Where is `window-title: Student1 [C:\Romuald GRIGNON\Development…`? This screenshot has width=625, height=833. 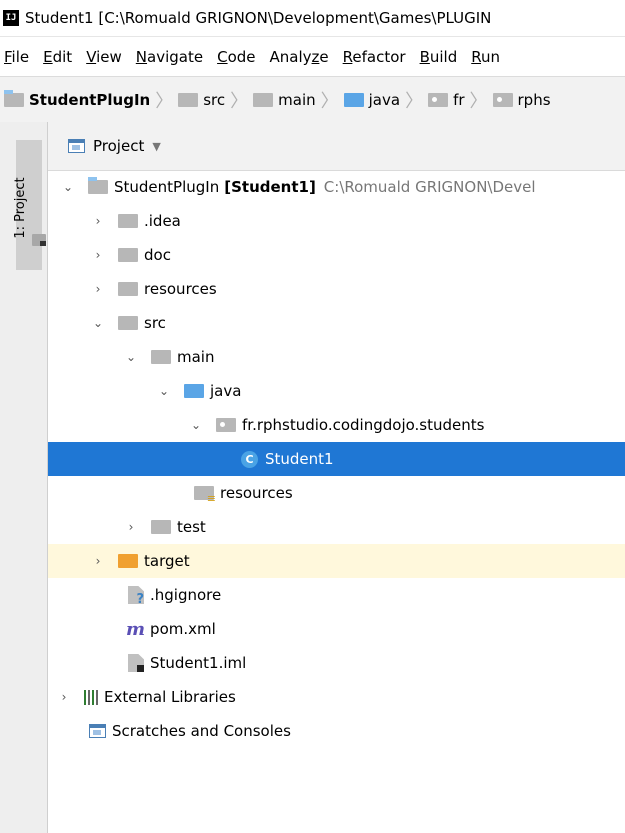 window-title: Student1 [C:\Romuald GRIGNON\Development… is located at coordinates (258, 18).